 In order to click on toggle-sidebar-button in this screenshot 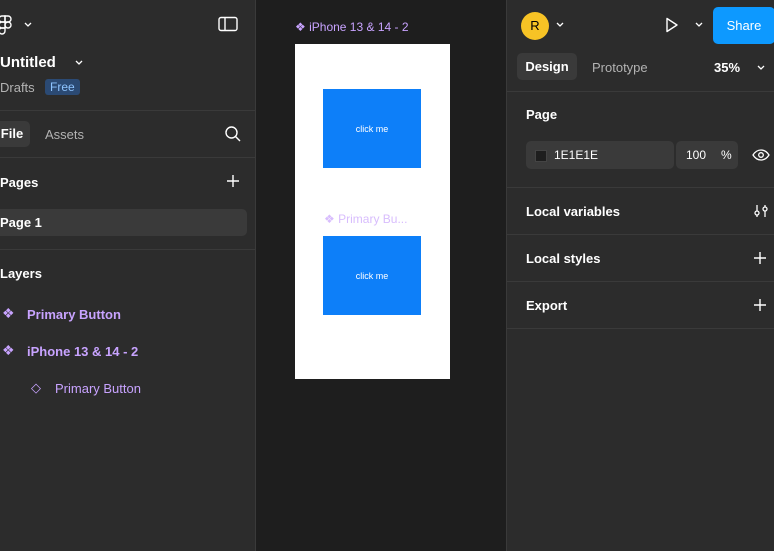, I will do `click(228, 25)`.